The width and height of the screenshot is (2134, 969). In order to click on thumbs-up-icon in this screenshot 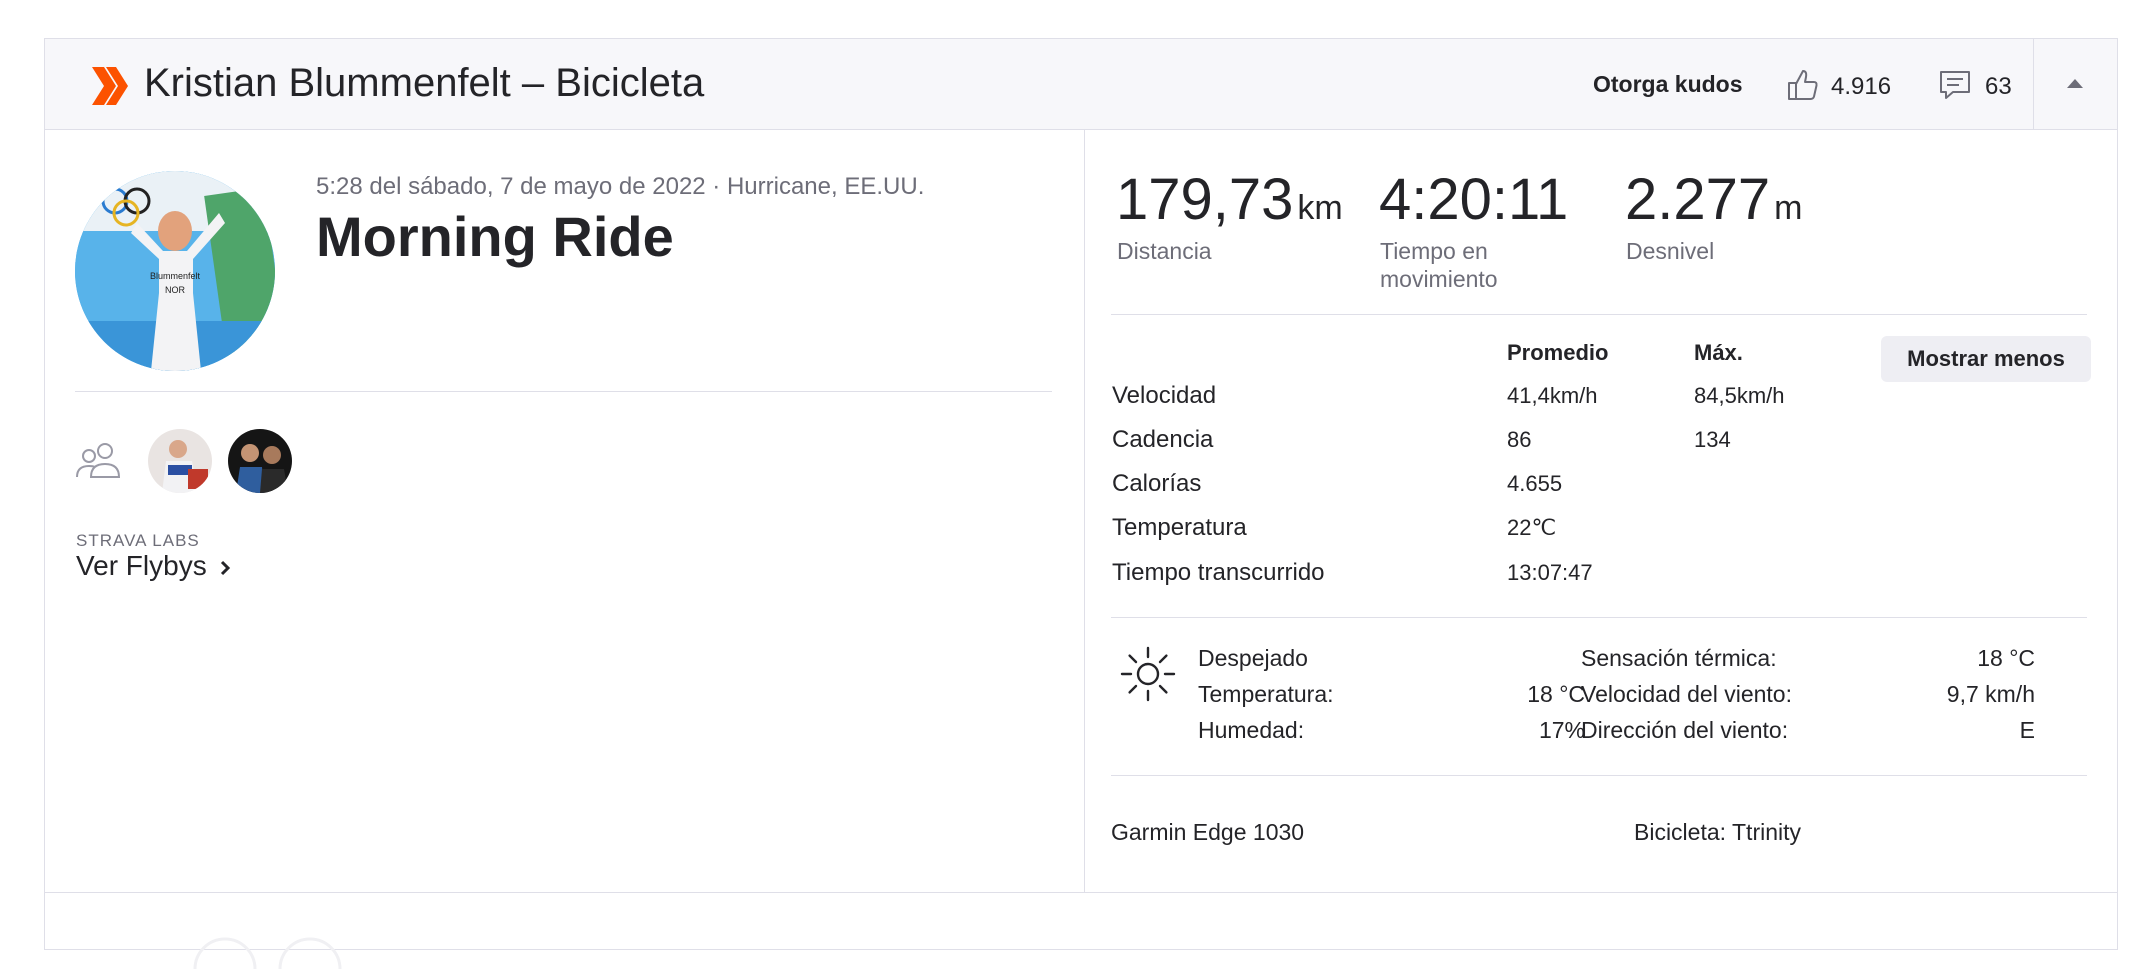, I will do `click(1803, 85)`.